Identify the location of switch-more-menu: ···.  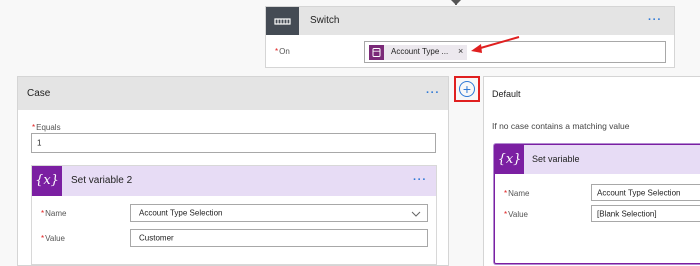
(655, 20).